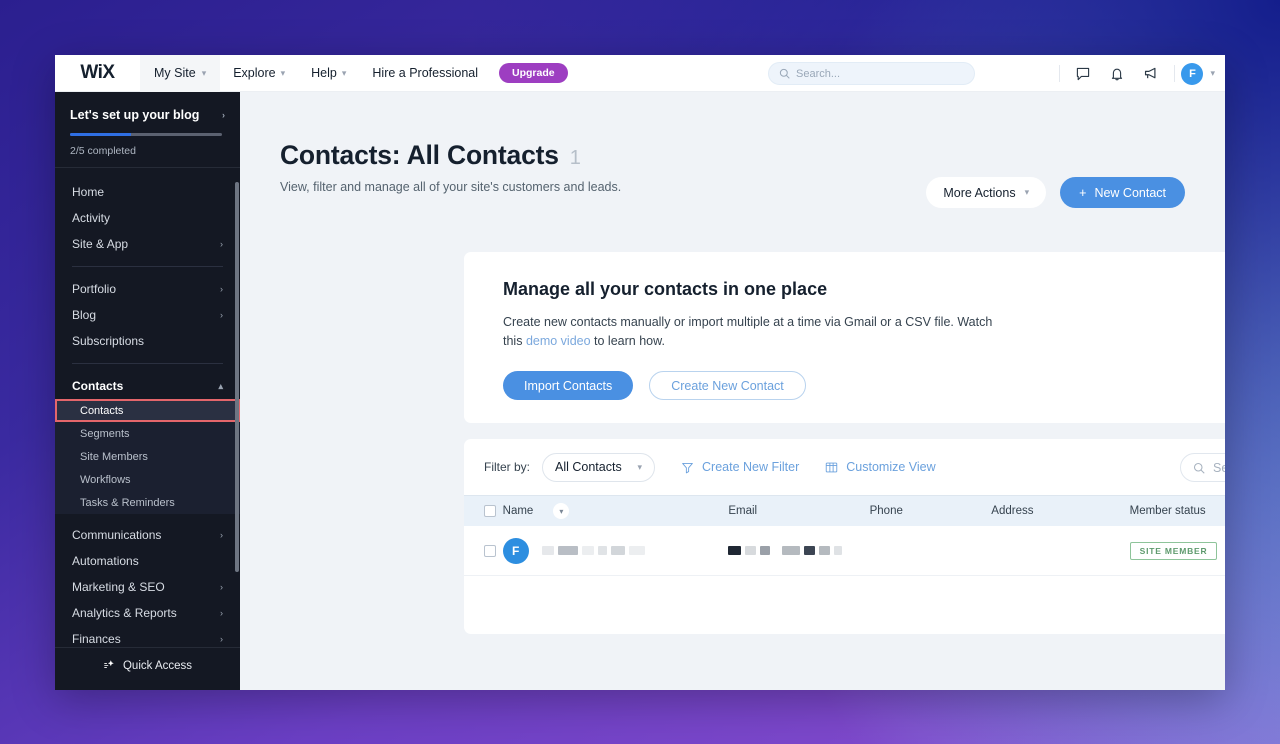 The image size is (1280, 744). Describe the element at coordinates (147, 502) in the screenshot. I see `sidebar-subitem-tasks-reminders: Tasks & Reminders` at that location.